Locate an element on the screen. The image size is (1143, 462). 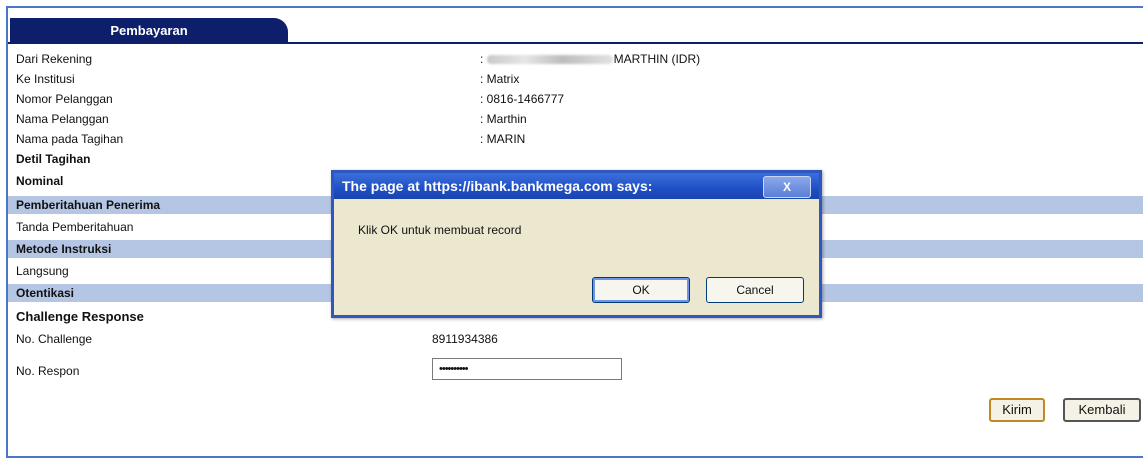
label-tanda-pemberitahuan: Tanda Pemberitahuan is located at coordinates (75, 227).